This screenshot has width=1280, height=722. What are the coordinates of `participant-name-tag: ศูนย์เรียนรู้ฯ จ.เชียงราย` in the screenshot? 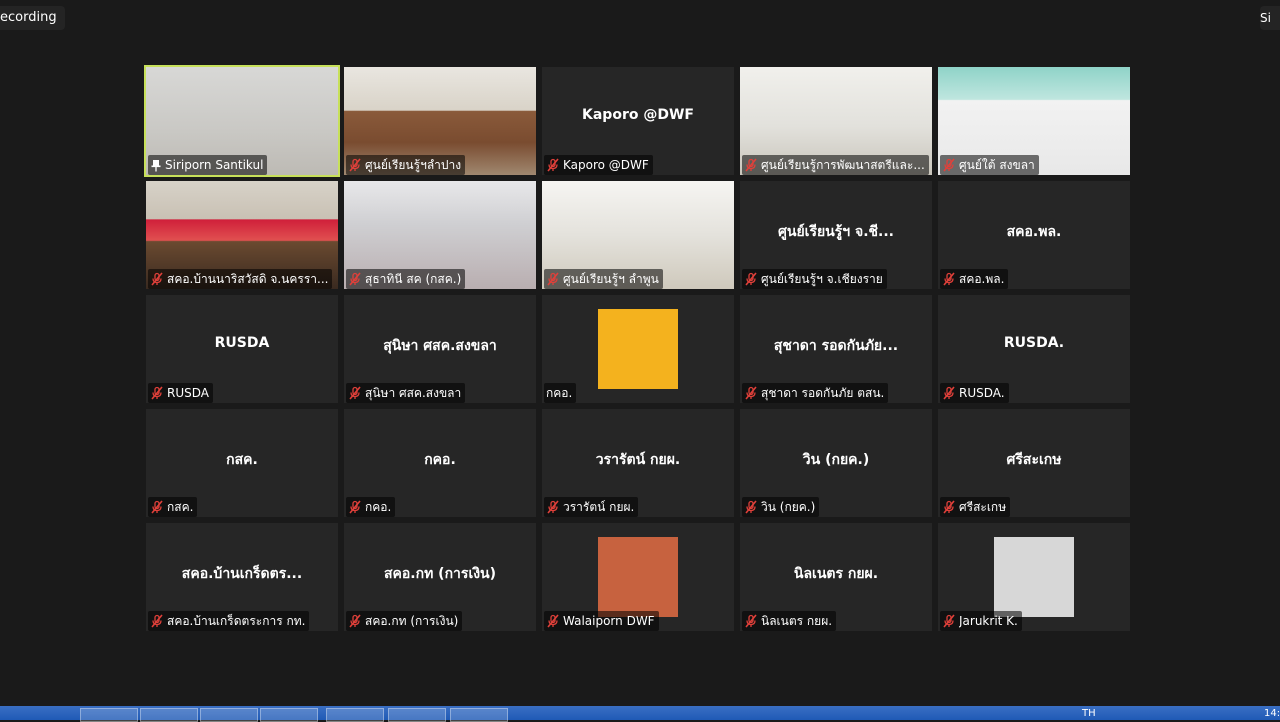 It's located at (814, 279).